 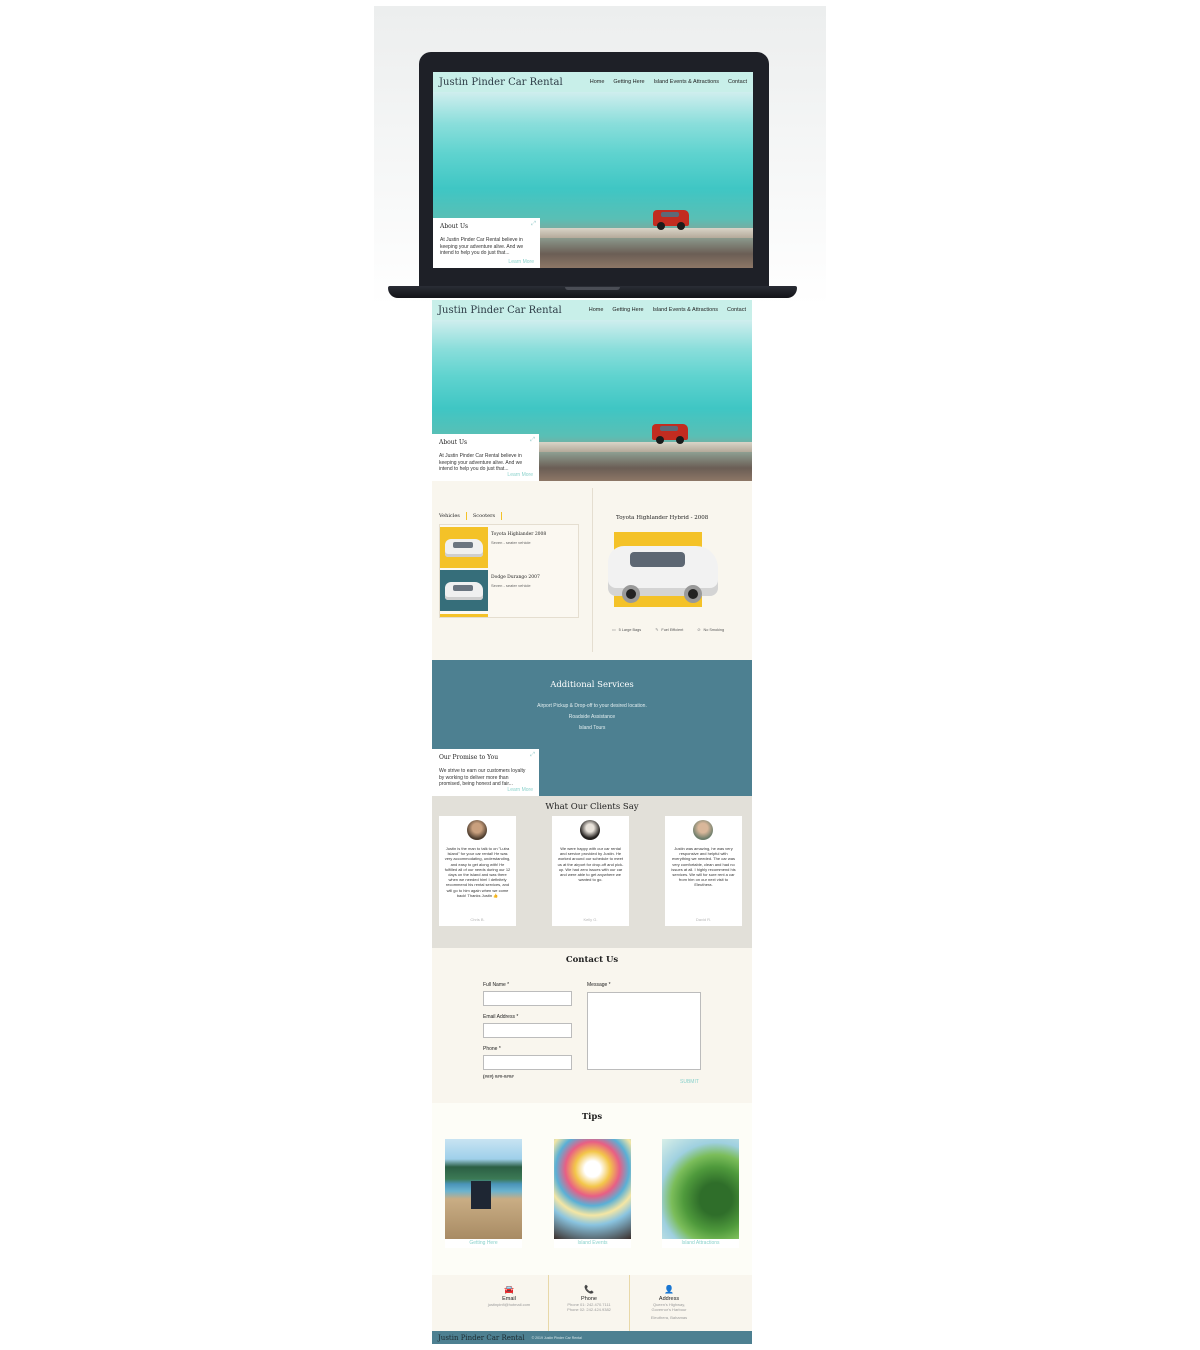 I want to click on bag-icon: ▭, so click(x=614, y=630).